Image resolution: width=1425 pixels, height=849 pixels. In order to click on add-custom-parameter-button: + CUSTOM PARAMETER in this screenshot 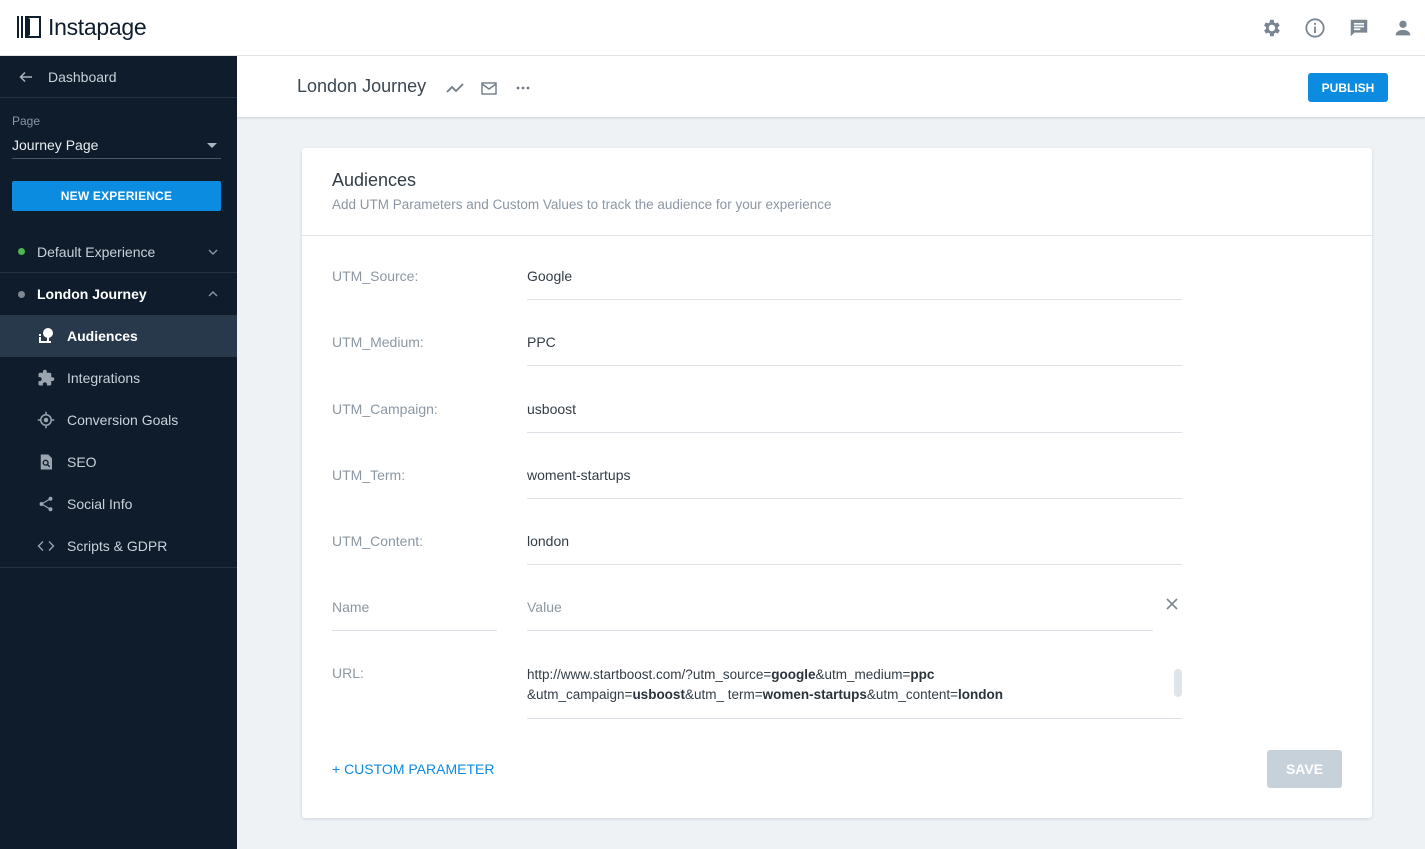, I will do `click(413, 769)`.